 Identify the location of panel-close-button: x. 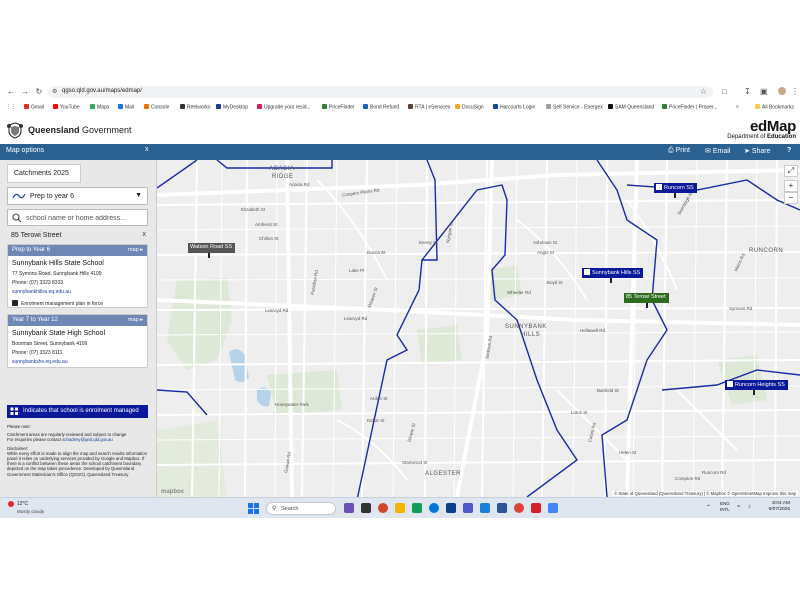
(147, 149).